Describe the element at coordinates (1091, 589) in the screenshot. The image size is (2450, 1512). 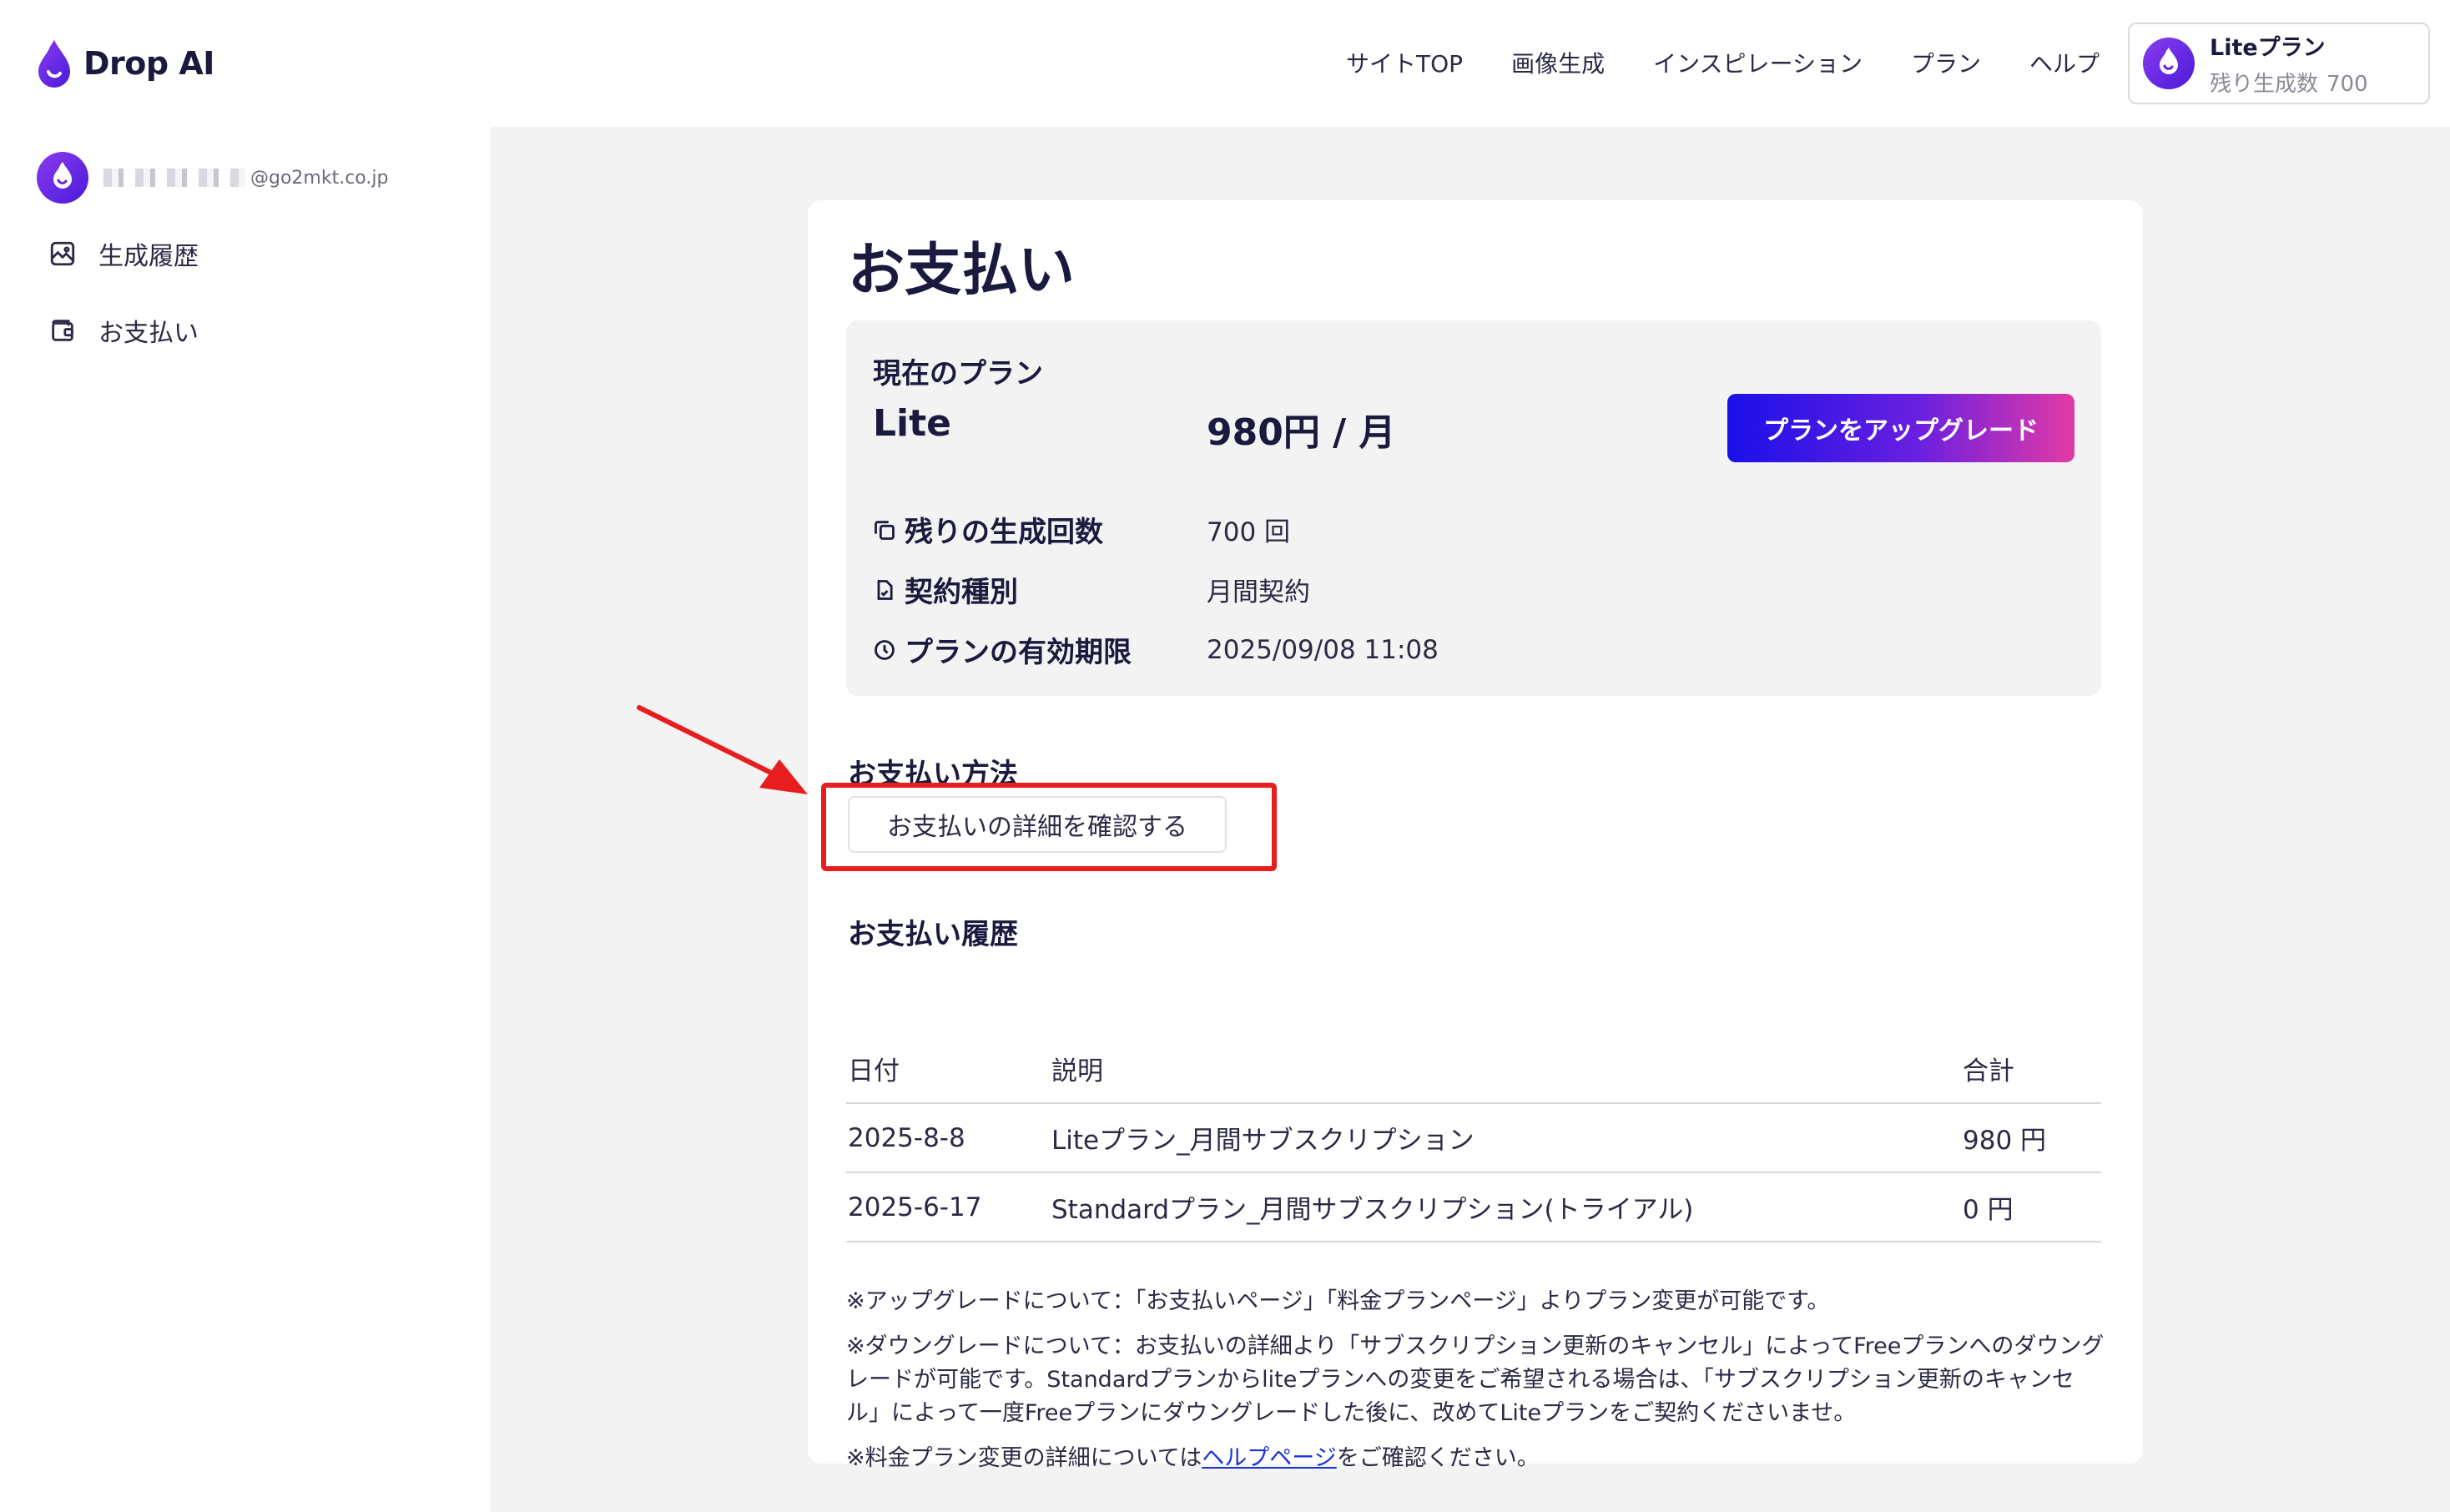
I see `info-row-contract: 契約種別 月間契約` at that location.